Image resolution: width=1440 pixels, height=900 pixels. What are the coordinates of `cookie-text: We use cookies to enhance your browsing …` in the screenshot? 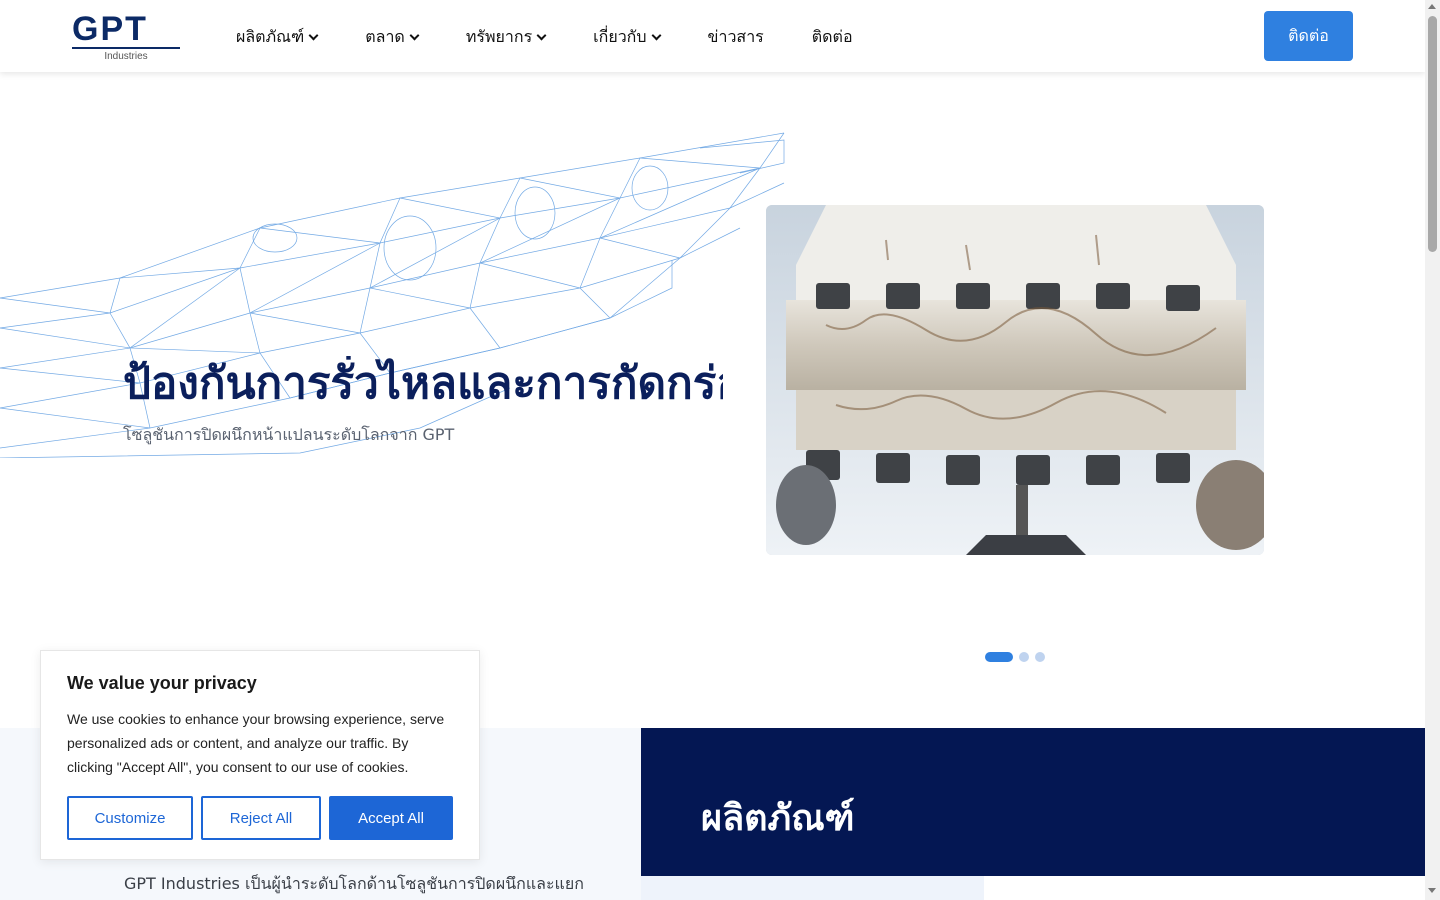 It's located at (256, 743).